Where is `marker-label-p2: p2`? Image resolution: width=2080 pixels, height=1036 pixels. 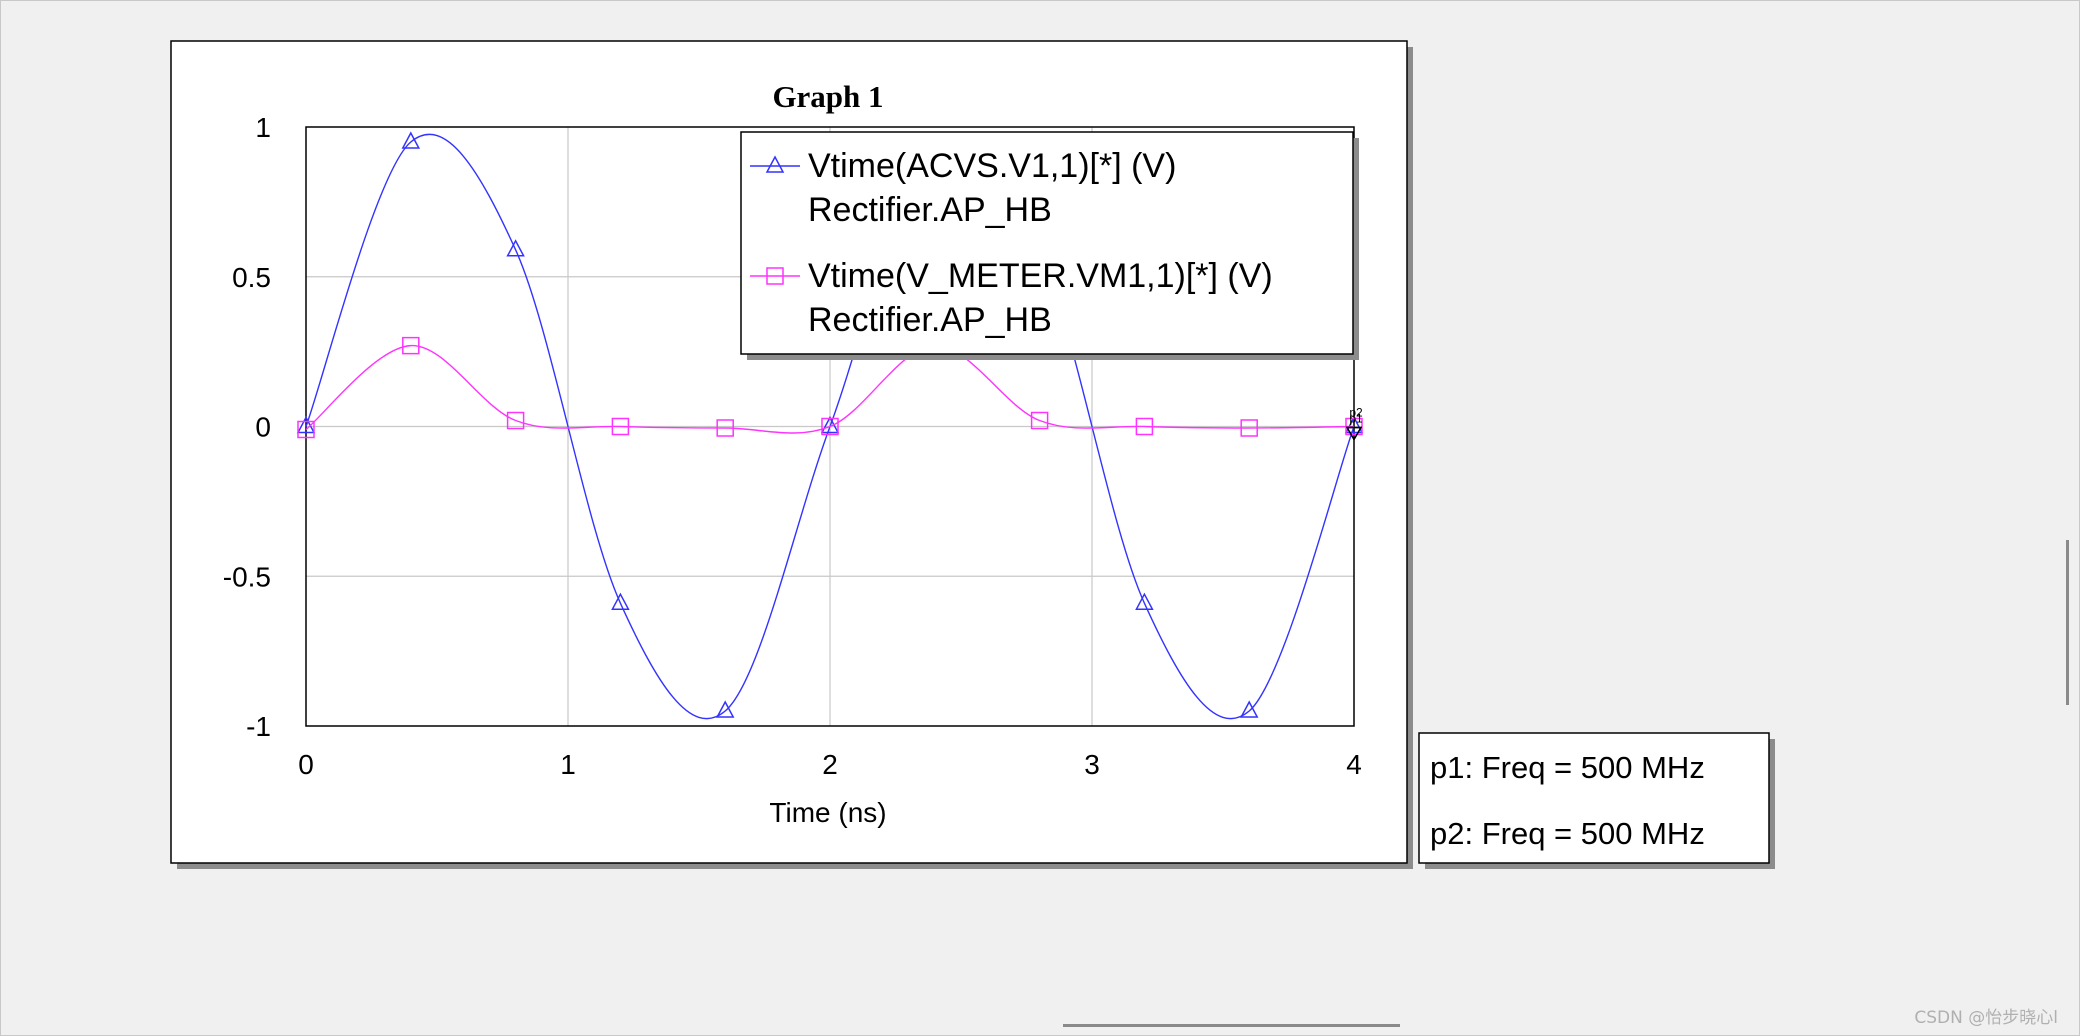 marker-label-p2: p2 is located at coordinates (1356, 413).